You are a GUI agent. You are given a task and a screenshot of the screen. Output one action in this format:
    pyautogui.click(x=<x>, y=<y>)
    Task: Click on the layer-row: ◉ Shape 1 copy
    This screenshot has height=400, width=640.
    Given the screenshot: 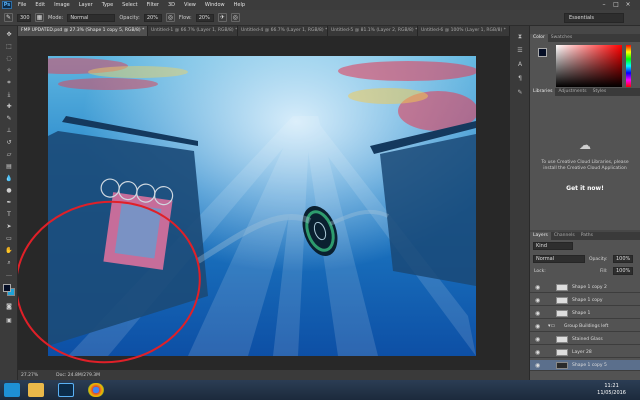 What is the action you would take?
    pyautogui.click(x=585, y=300)
    